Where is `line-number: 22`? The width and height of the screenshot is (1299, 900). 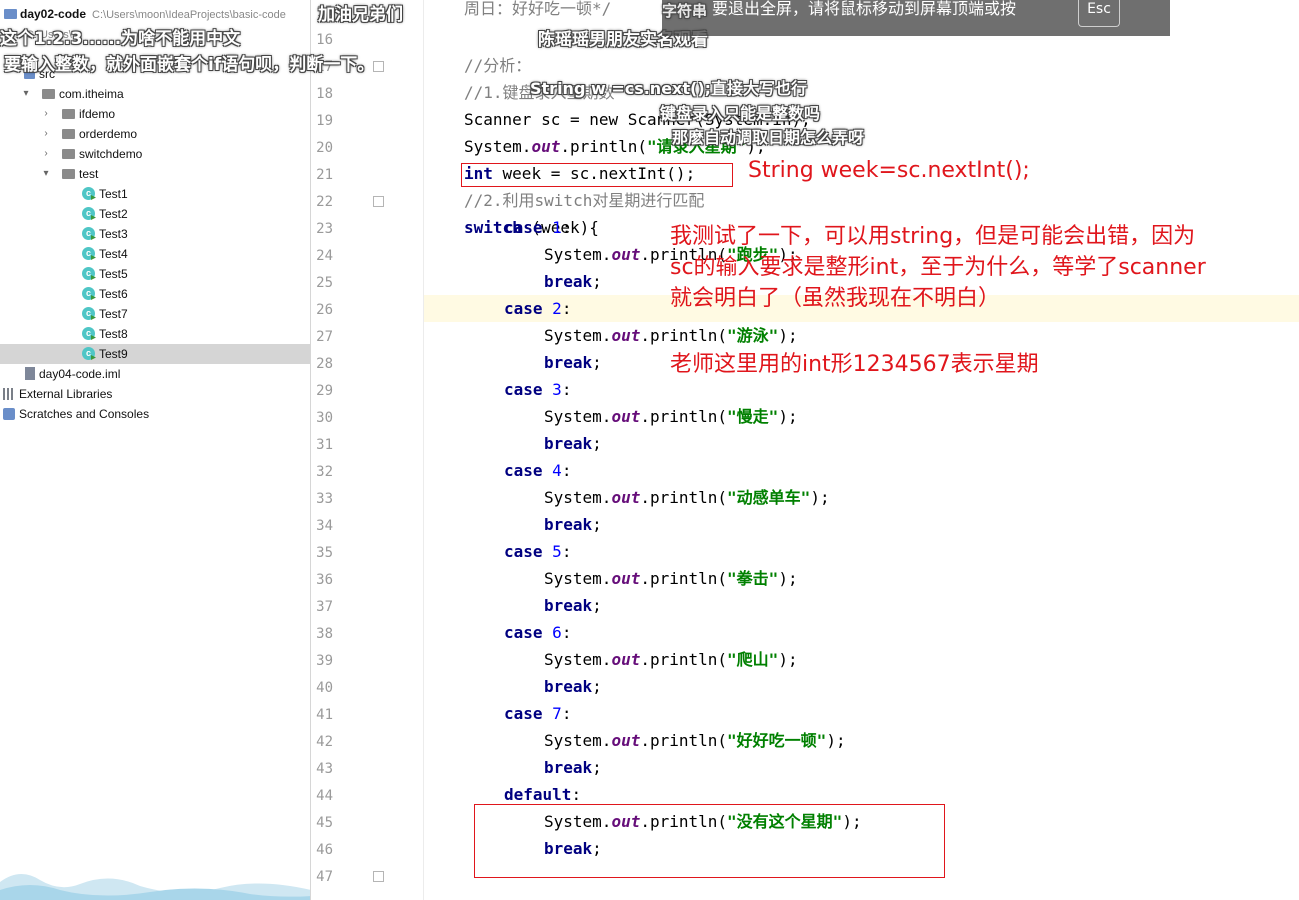 line-number: 22 is located at coordinates (324, 202).